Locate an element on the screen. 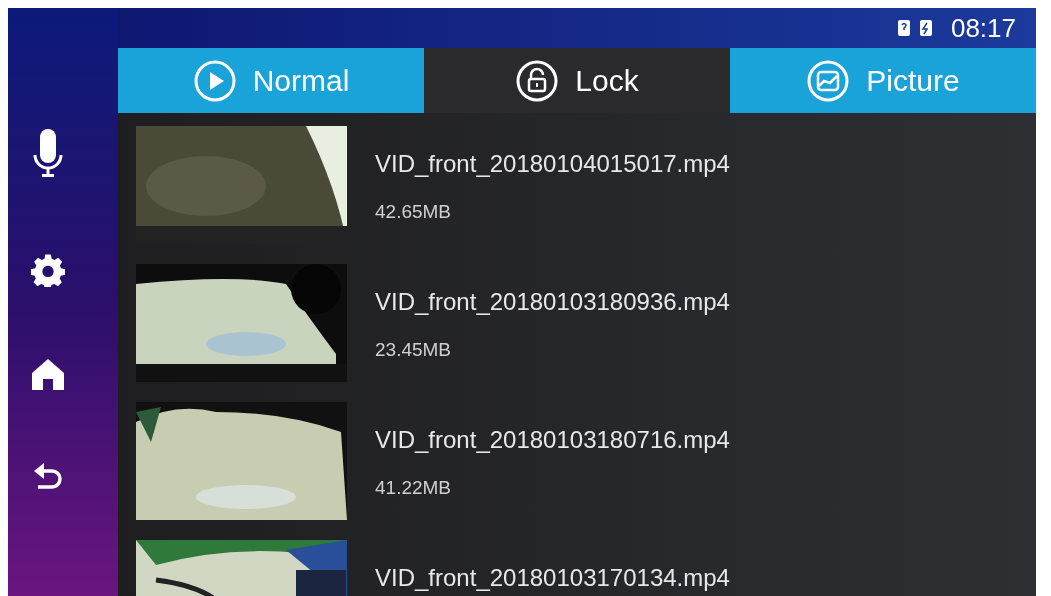 The image size is (1051, 596). home-icon is located at coordinates (48, 374).